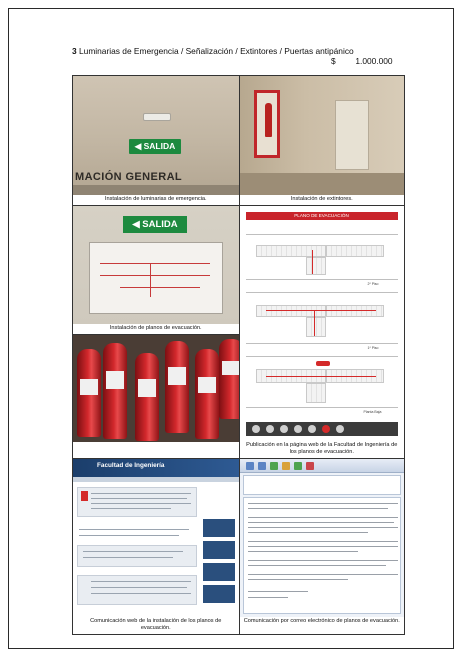  I want to click on faculty-website-screenshot: Facultad de Ingeniería, so click(156, 538).